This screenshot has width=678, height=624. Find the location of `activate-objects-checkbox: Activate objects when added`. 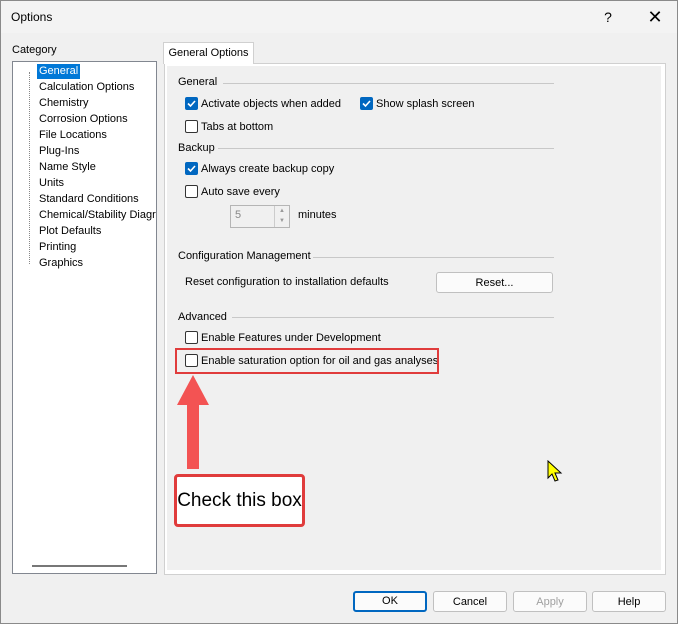

activate-objects-checkbox: Activate objects when added is located at coordinates (263, 103).